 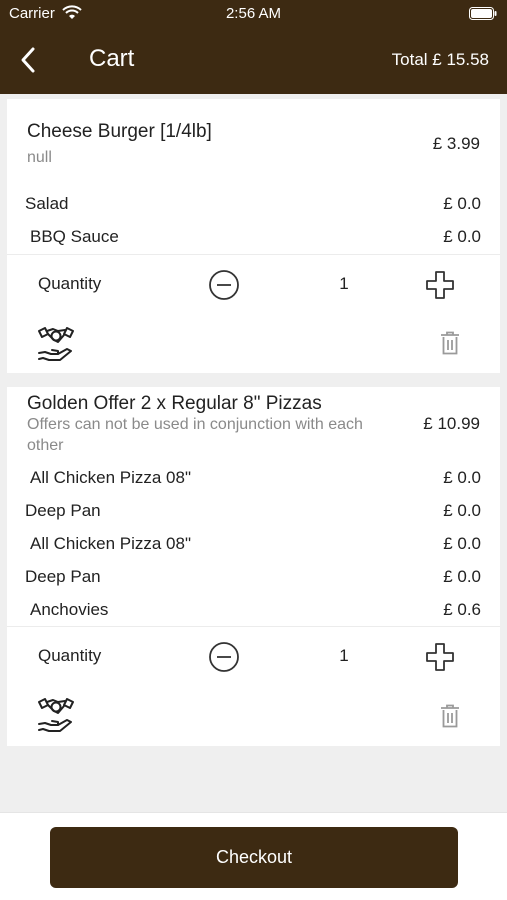 I want to click on option-name: Salad, so click(x=47, y=203).